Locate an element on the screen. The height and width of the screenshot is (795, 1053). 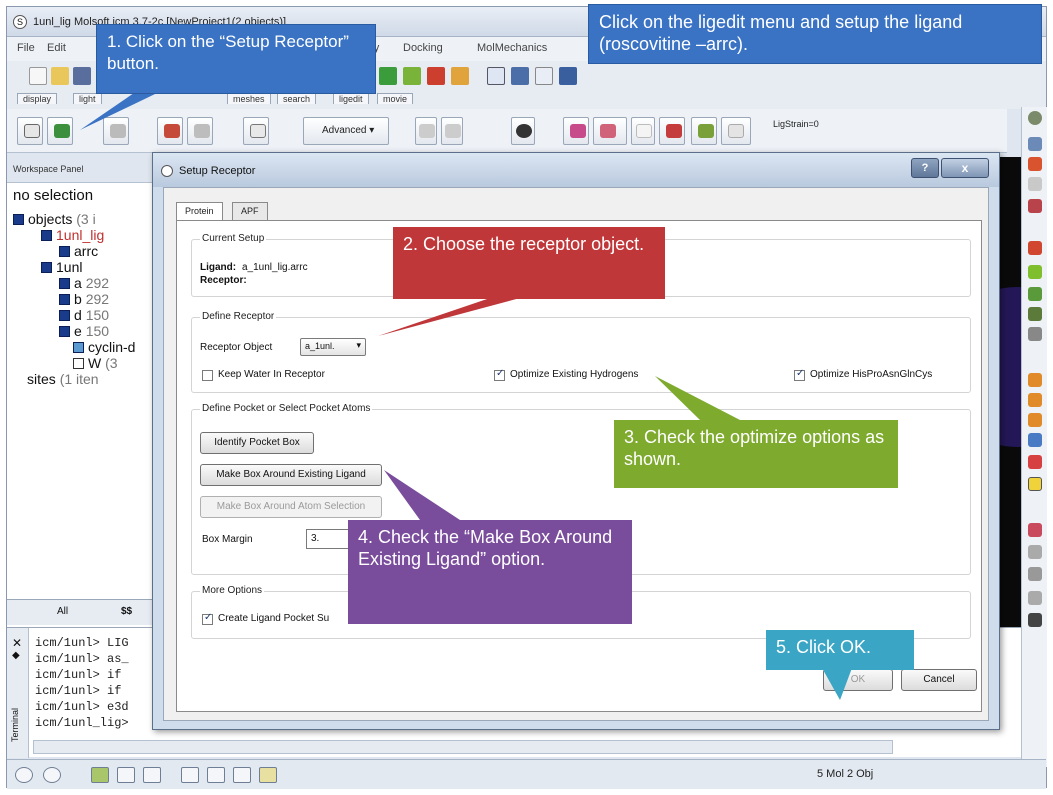
gear-icon is located at coordinates (190, 775).